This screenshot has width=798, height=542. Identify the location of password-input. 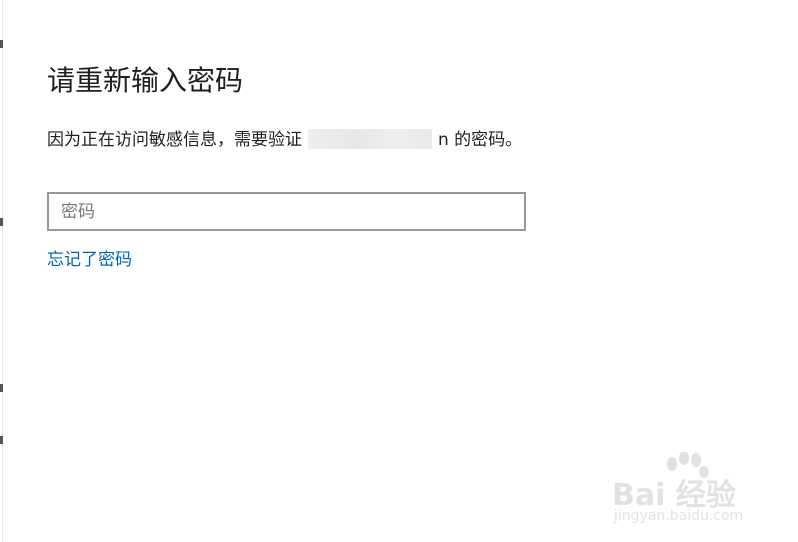
(286, 211).